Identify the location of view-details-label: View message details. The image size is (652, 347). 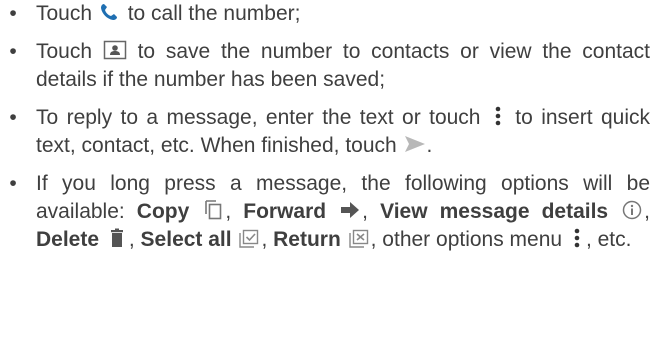
(494, 211).